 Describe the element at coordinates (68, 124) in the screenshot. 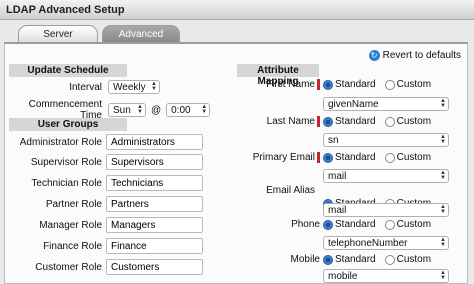

I see `user-groups-heading: User Groups` at that location.